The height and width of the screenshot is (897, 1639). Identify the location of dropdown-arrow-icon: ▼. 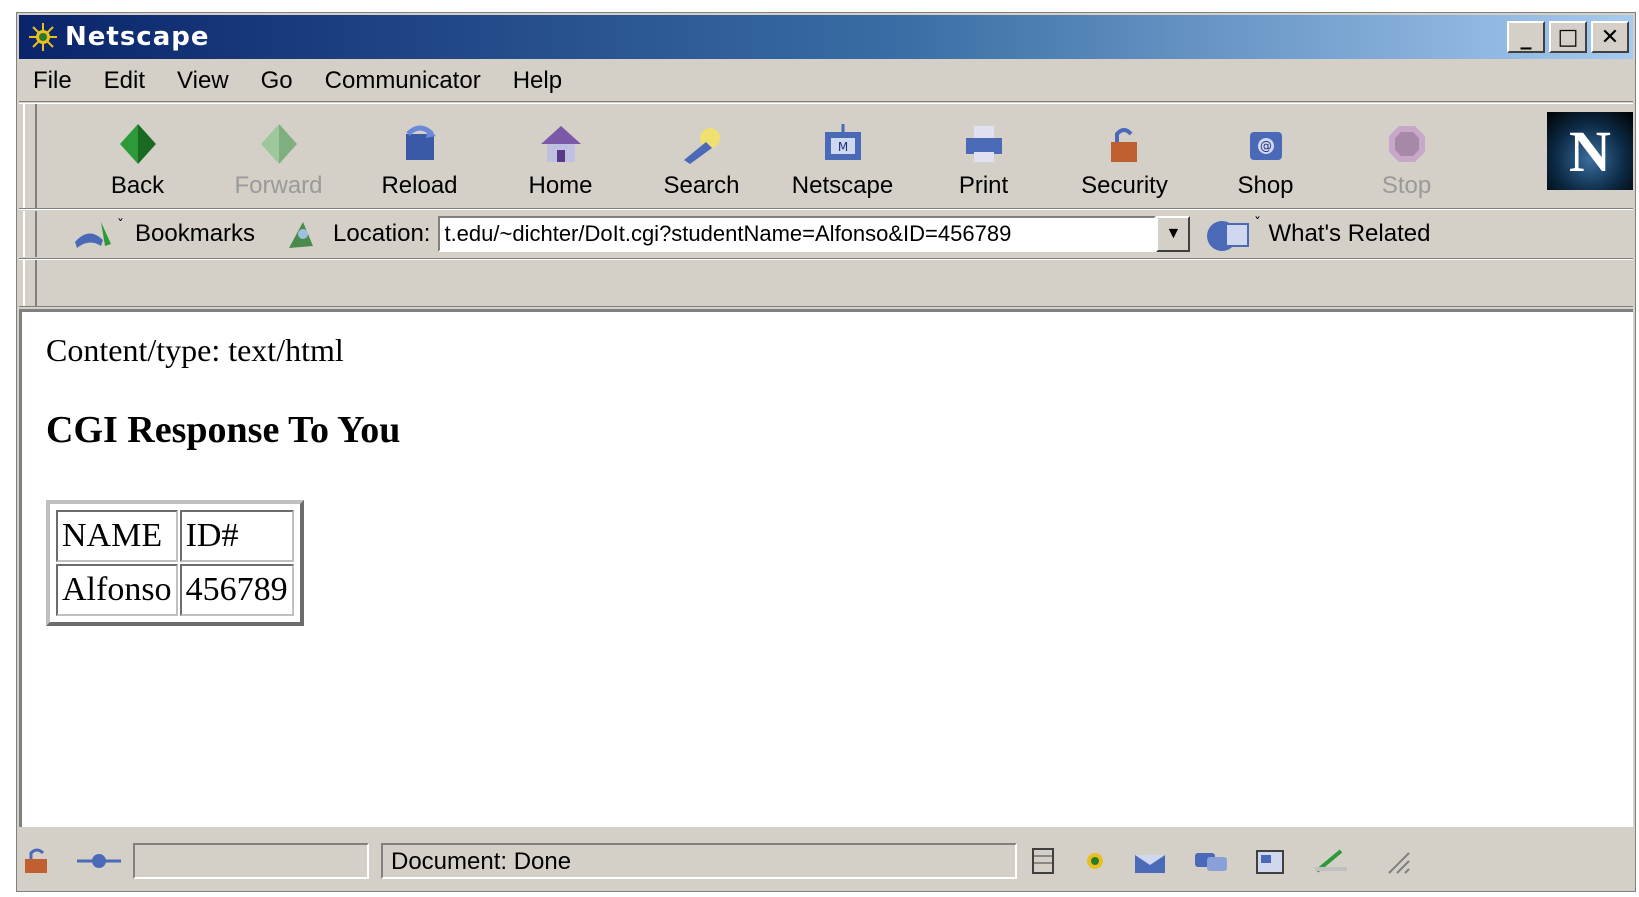
(1173, 233).